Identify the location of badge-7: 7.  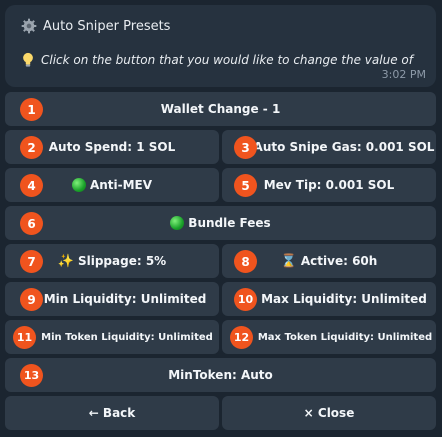
(31, 261).